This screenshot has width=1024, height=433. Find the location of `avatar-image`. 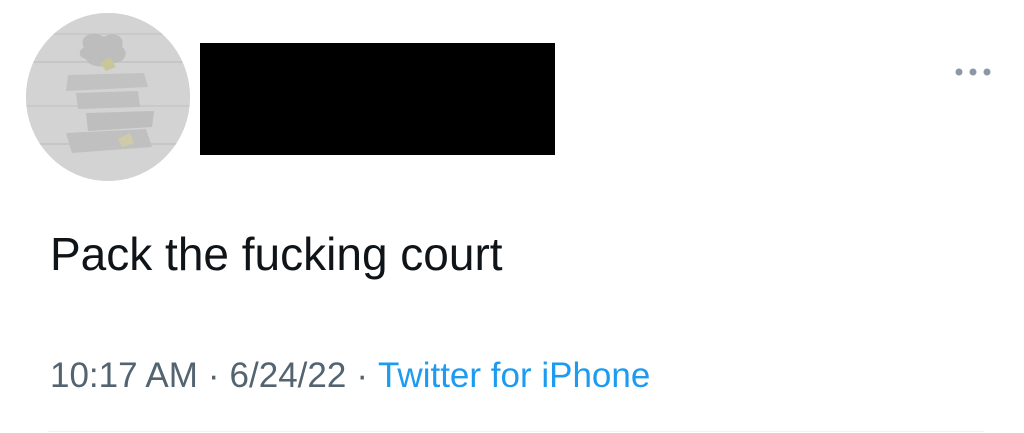

avatar-image is located at coordinates (108, 97).